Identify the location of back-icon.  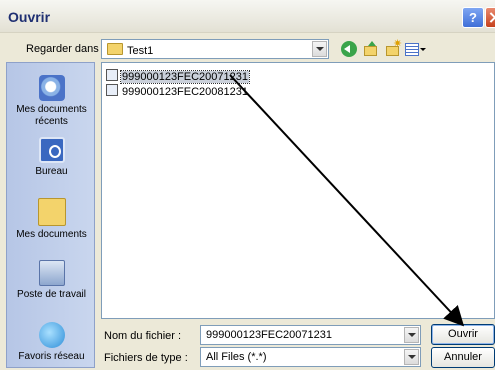
(349, 49).